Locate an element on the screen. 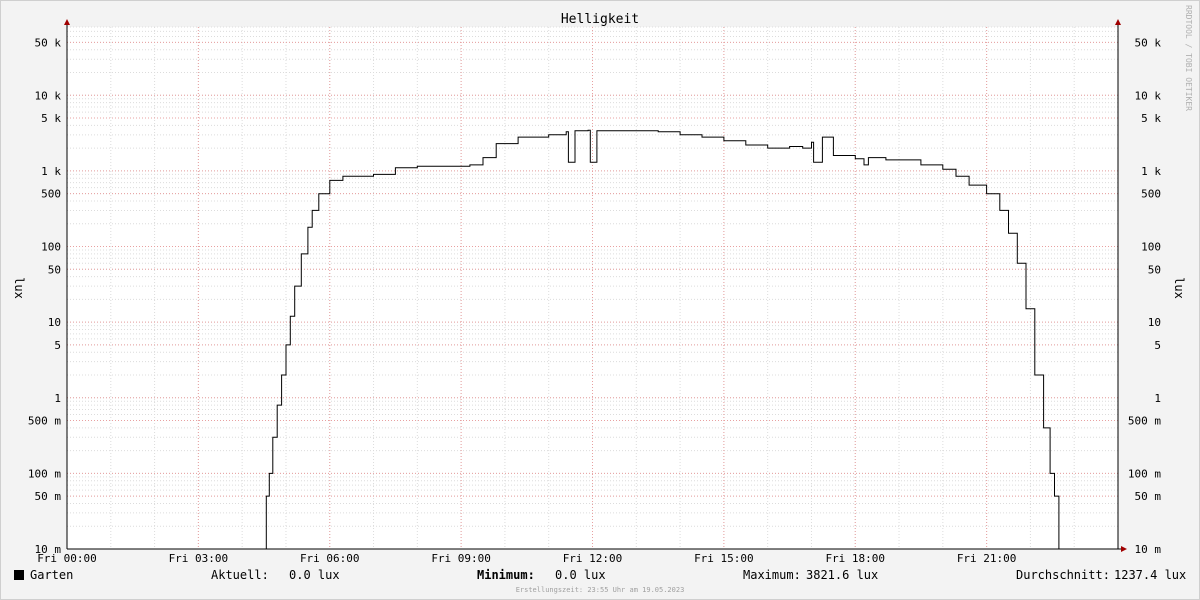  y-tick-label: 50 k is located at coordinates (48, 42).